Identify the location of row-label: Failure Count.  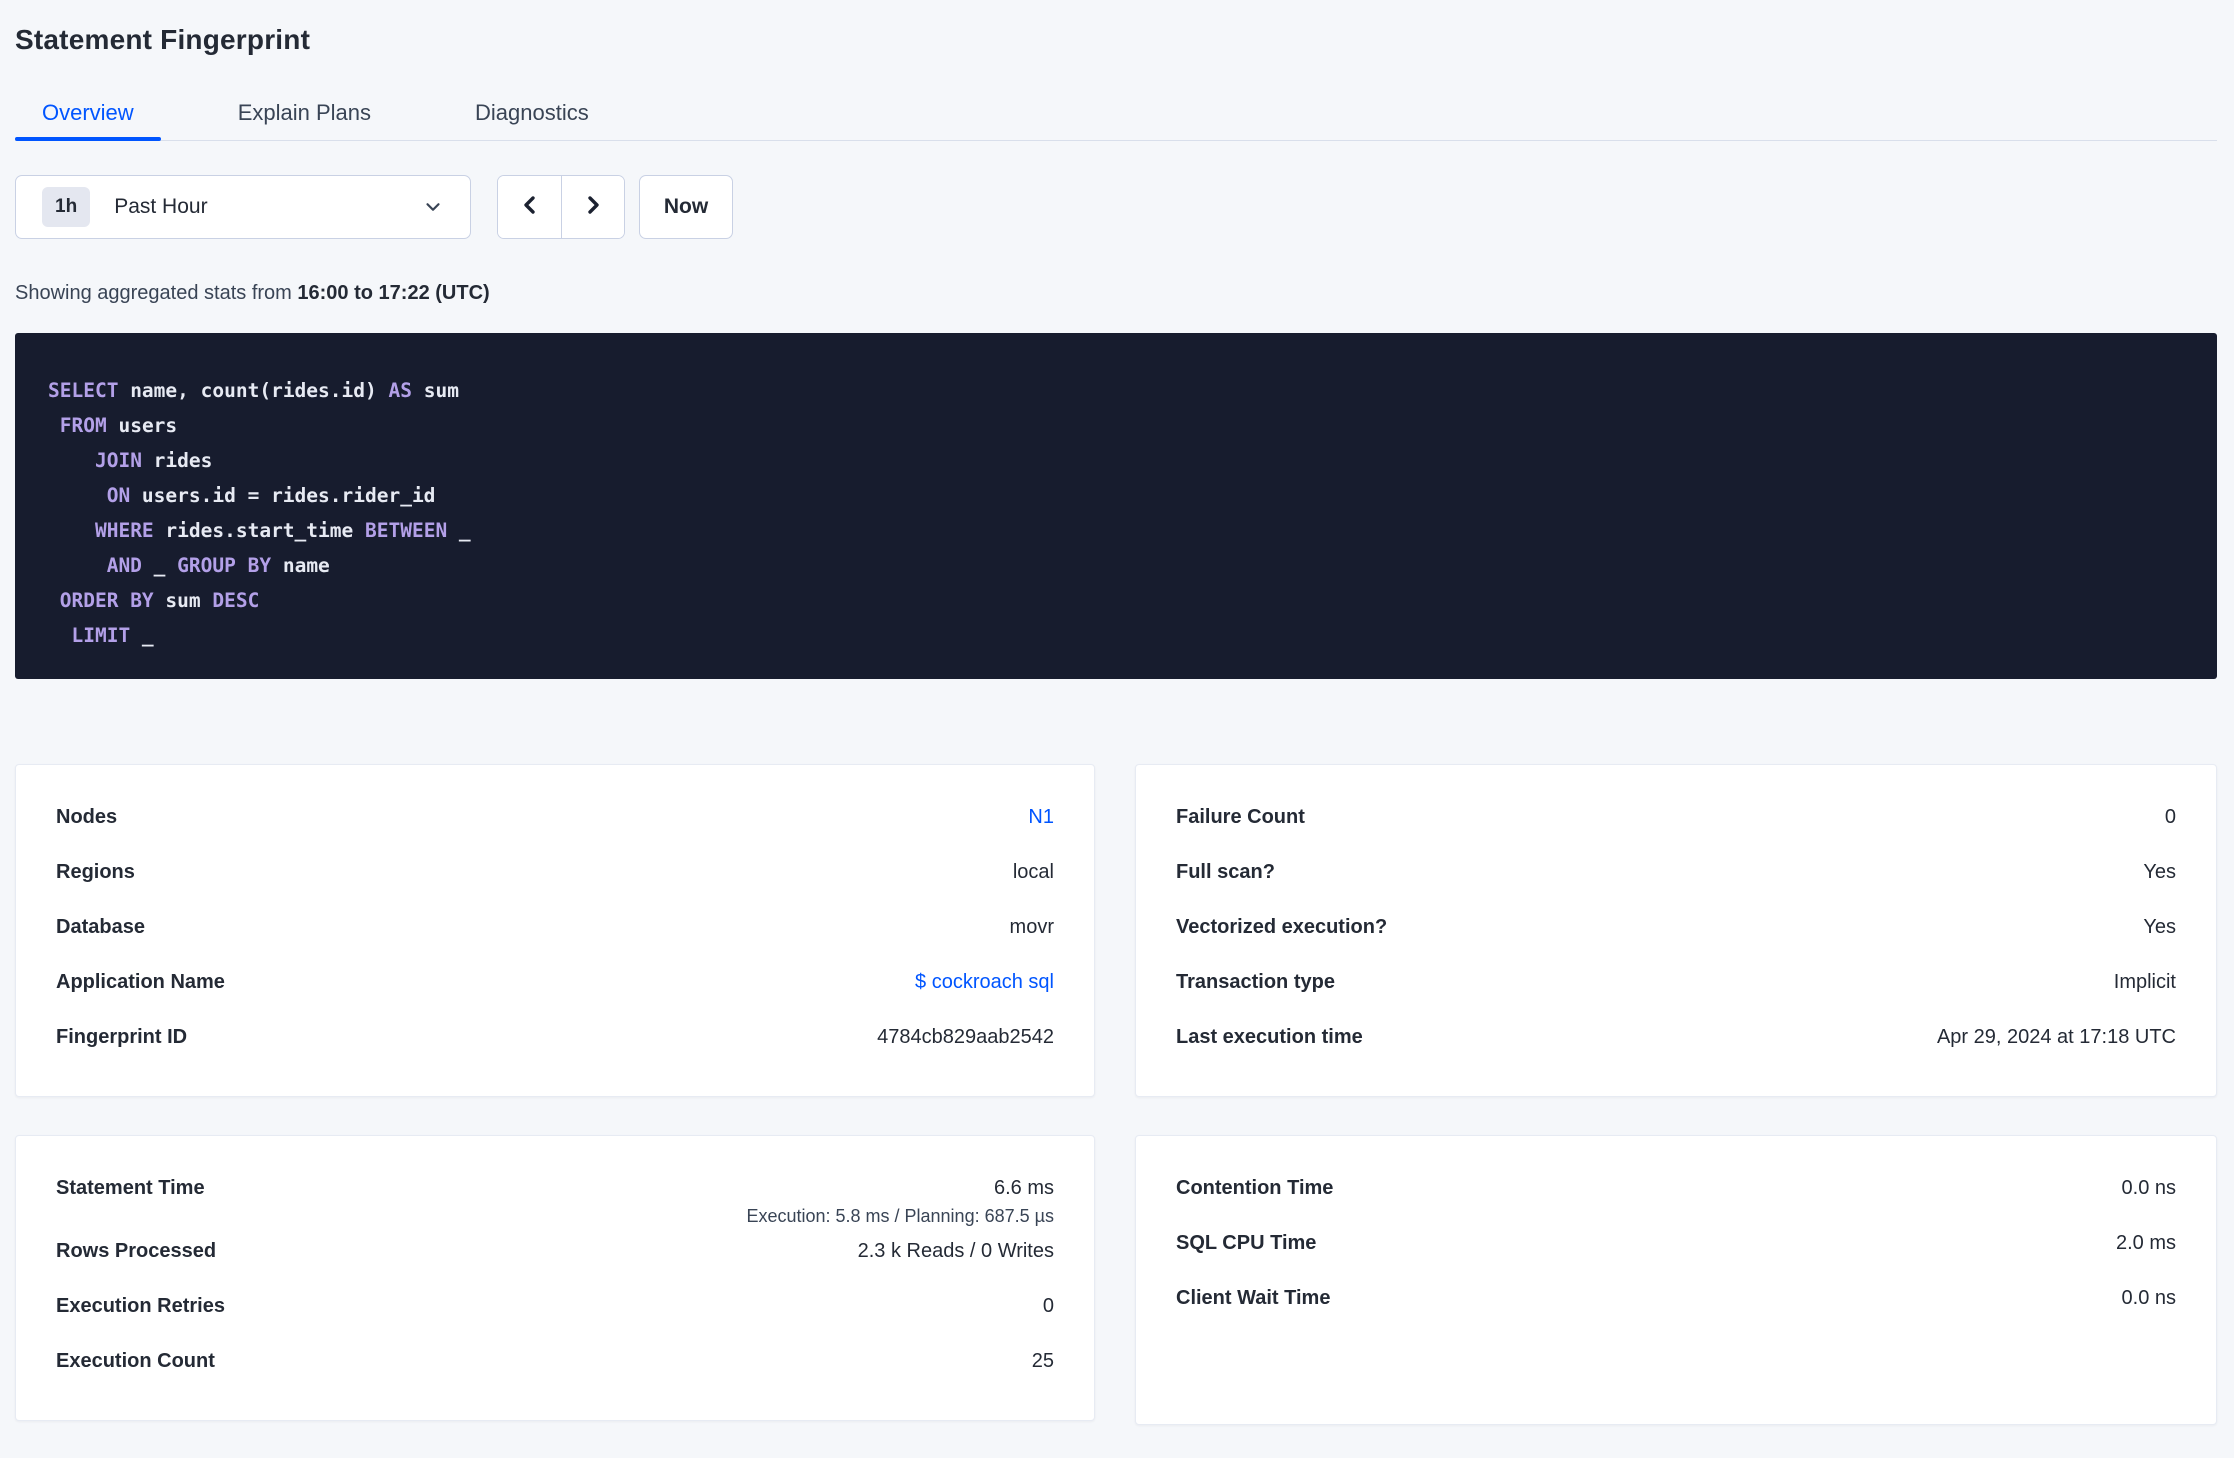
(1240, 817).